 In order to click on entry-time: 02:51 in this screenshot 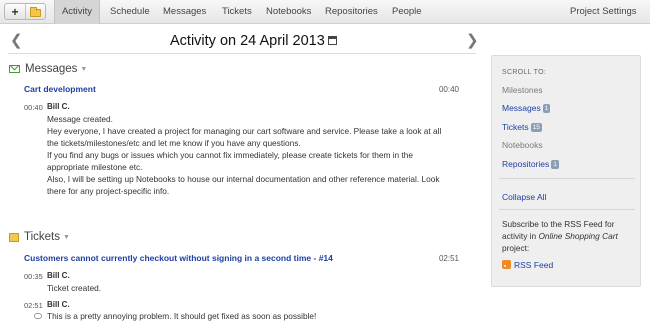, I will do `click(33, 305)`.